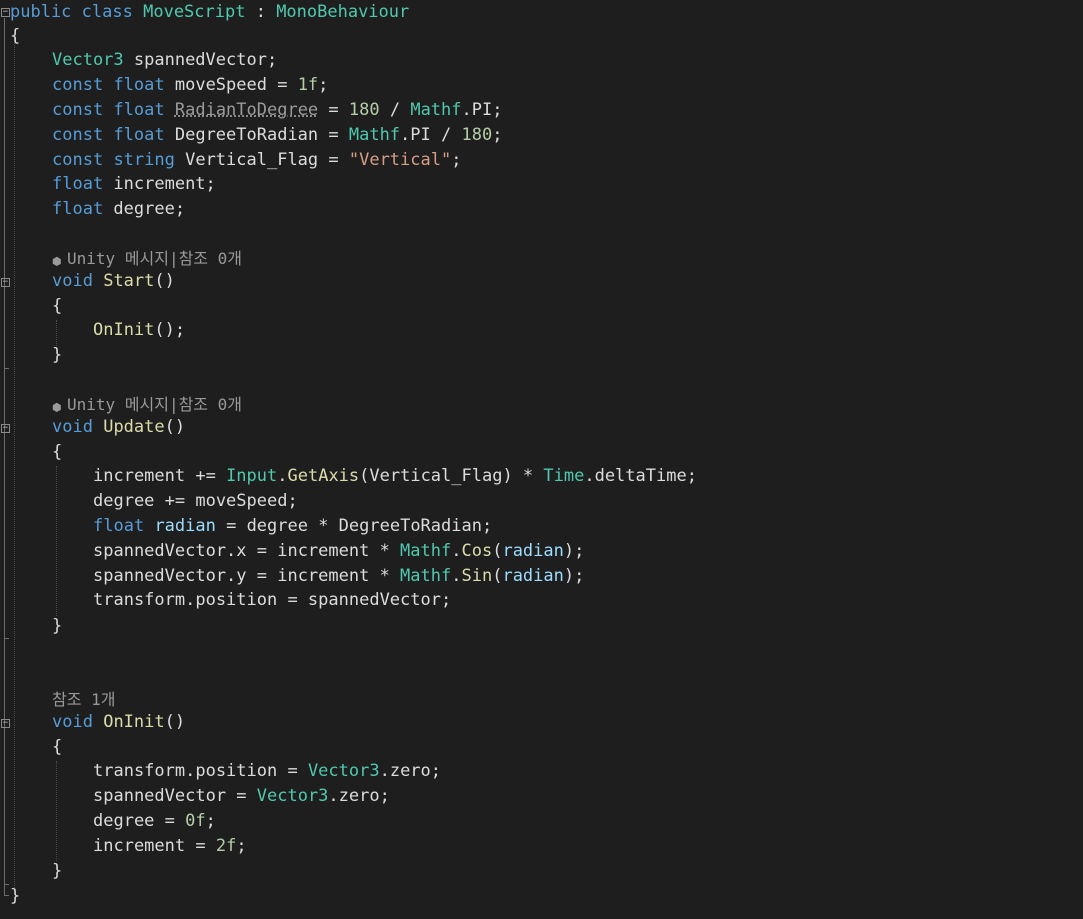 This screenshot has width=1083, height=919. Describe the element at coordinates (323, 476) in the screenshot. I see `method-getaxis: GetAxis` at that location.